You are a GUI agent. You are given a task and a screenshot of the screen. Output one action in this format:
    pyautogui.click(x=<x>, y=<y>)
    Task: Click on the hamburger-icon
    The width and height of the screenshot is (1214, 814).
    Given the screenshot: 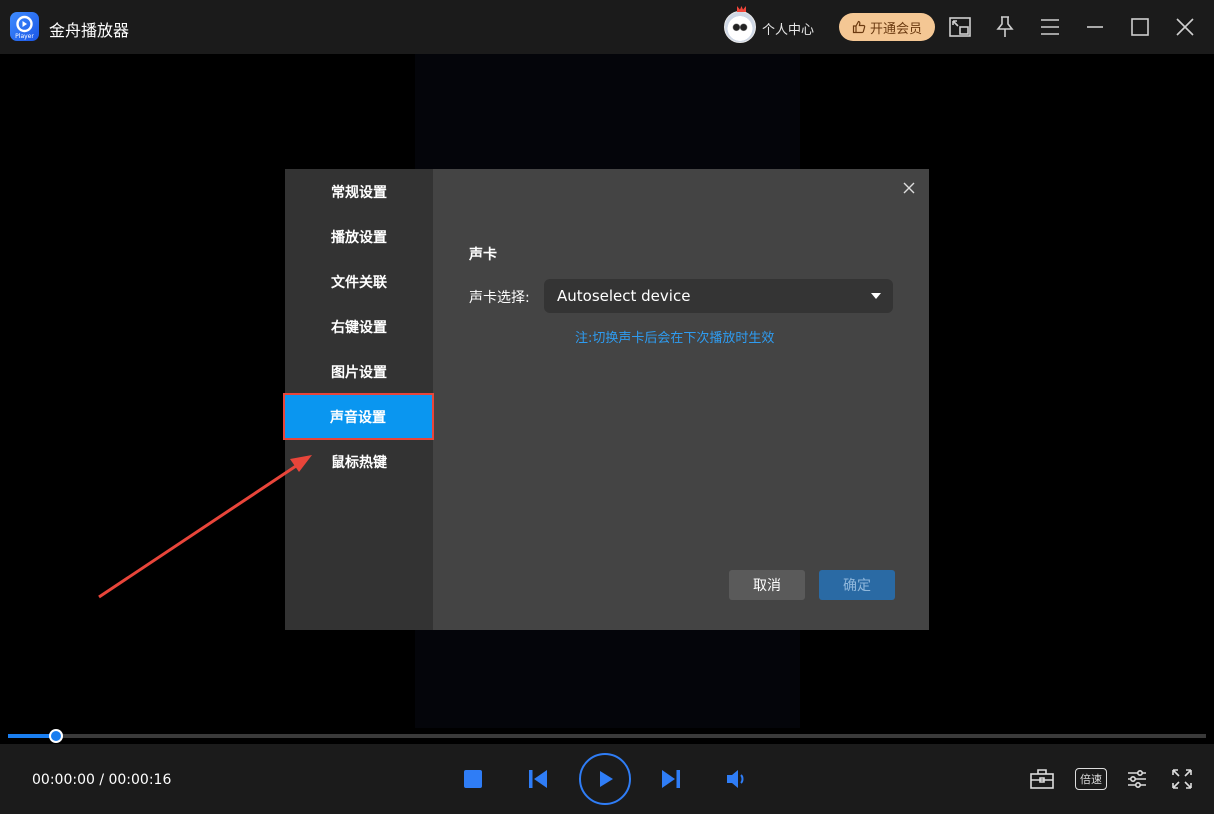 What is the action you would take?
    pyautogui.click(x=1050, y=27)
    